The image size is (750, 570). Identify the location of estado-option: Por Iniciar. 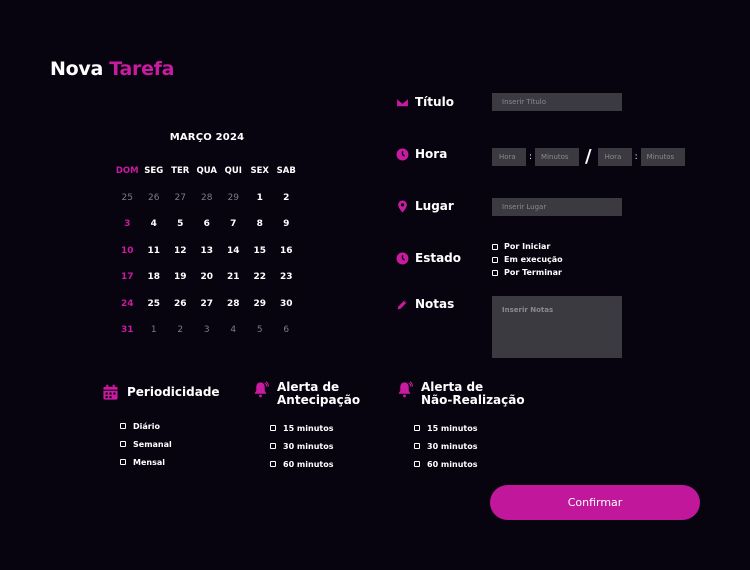
(527, 246).